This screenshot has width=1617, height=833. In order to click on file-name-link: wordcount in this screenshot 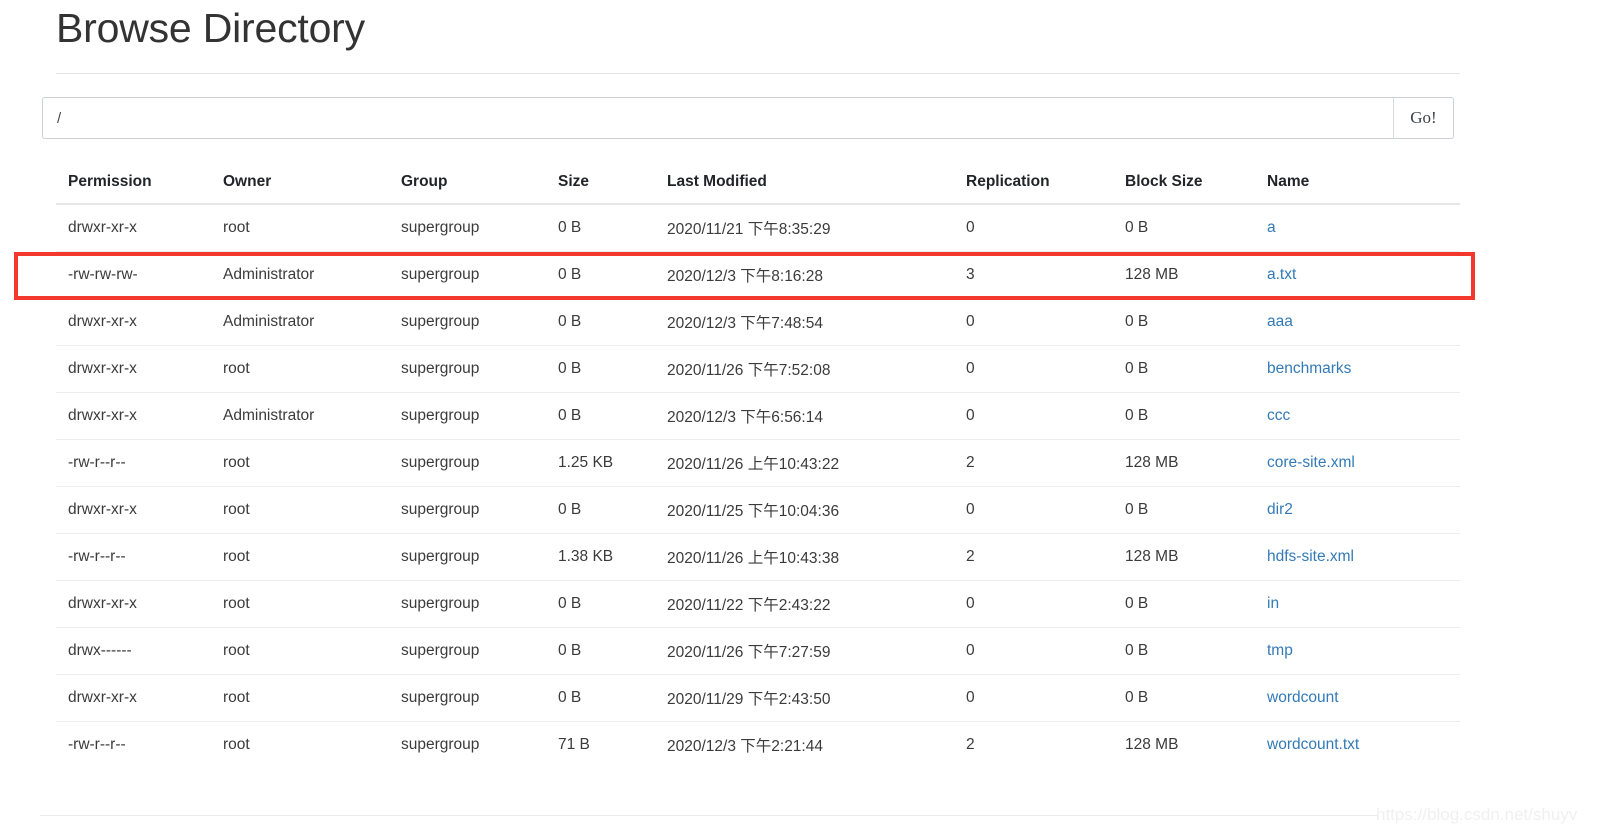, I will do `click(1303, 697)`.